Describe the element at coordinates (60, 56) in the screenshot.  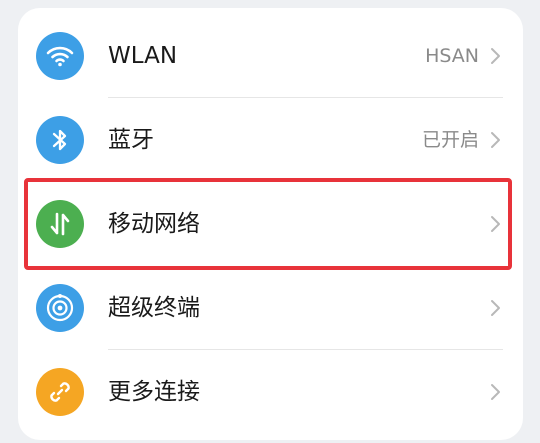
I see `wifi-icon` at that location.